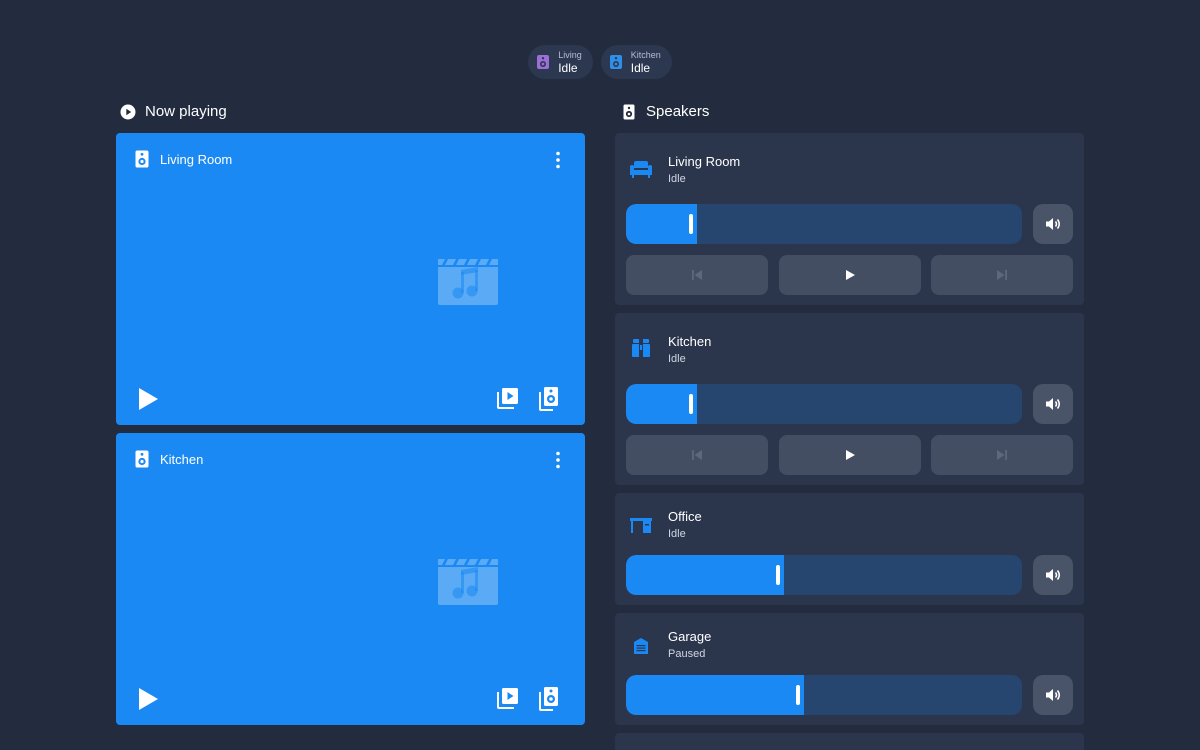 The height and width of the screenshot is (750, 1200). I want to click on fridge-icon, so click(641, 348).